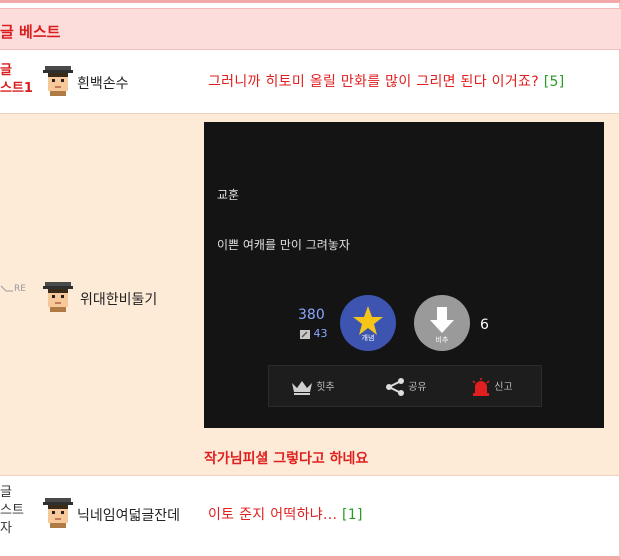  Describe the element at coordinates (442, 323) in the screenshot. I see `downvote-button: 비추` at that location.